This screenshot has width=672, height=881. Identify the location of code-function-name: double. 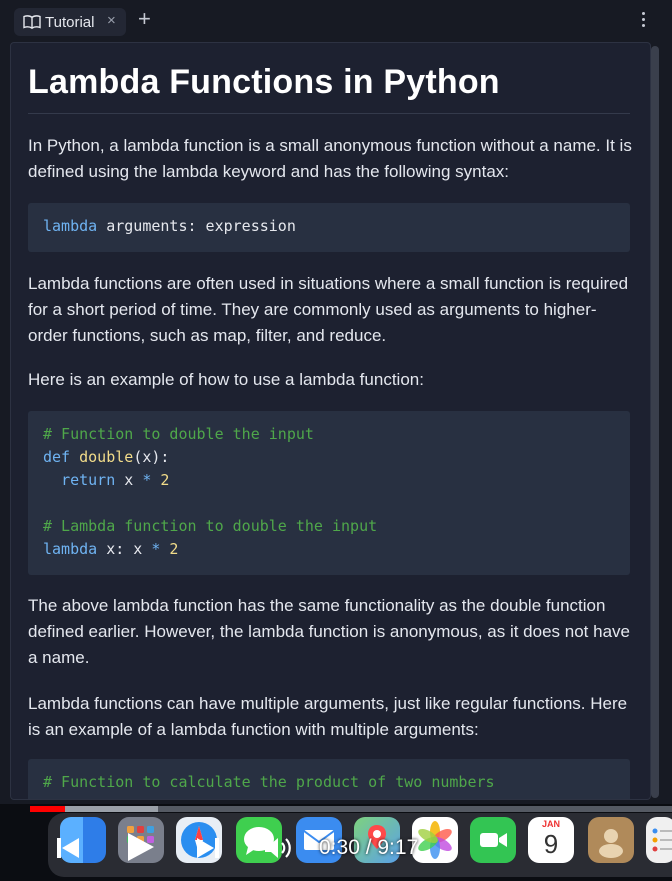
(106, 457).